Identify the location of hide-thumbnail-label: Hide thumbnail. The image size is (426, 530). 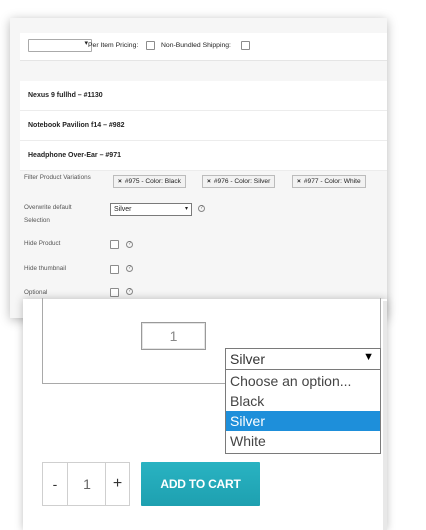
(45, 268).